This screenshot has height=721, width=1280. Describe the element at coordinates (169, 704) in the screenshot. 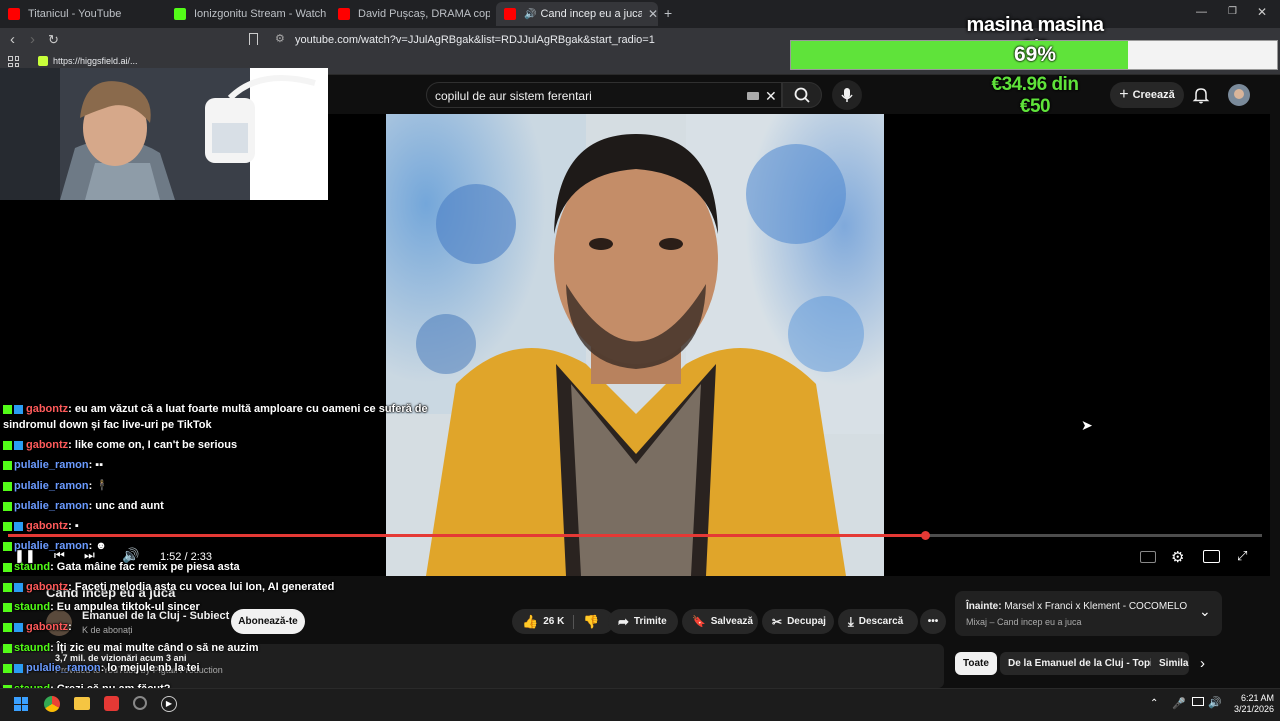

I see `media-play-icon: ▶` at that location.